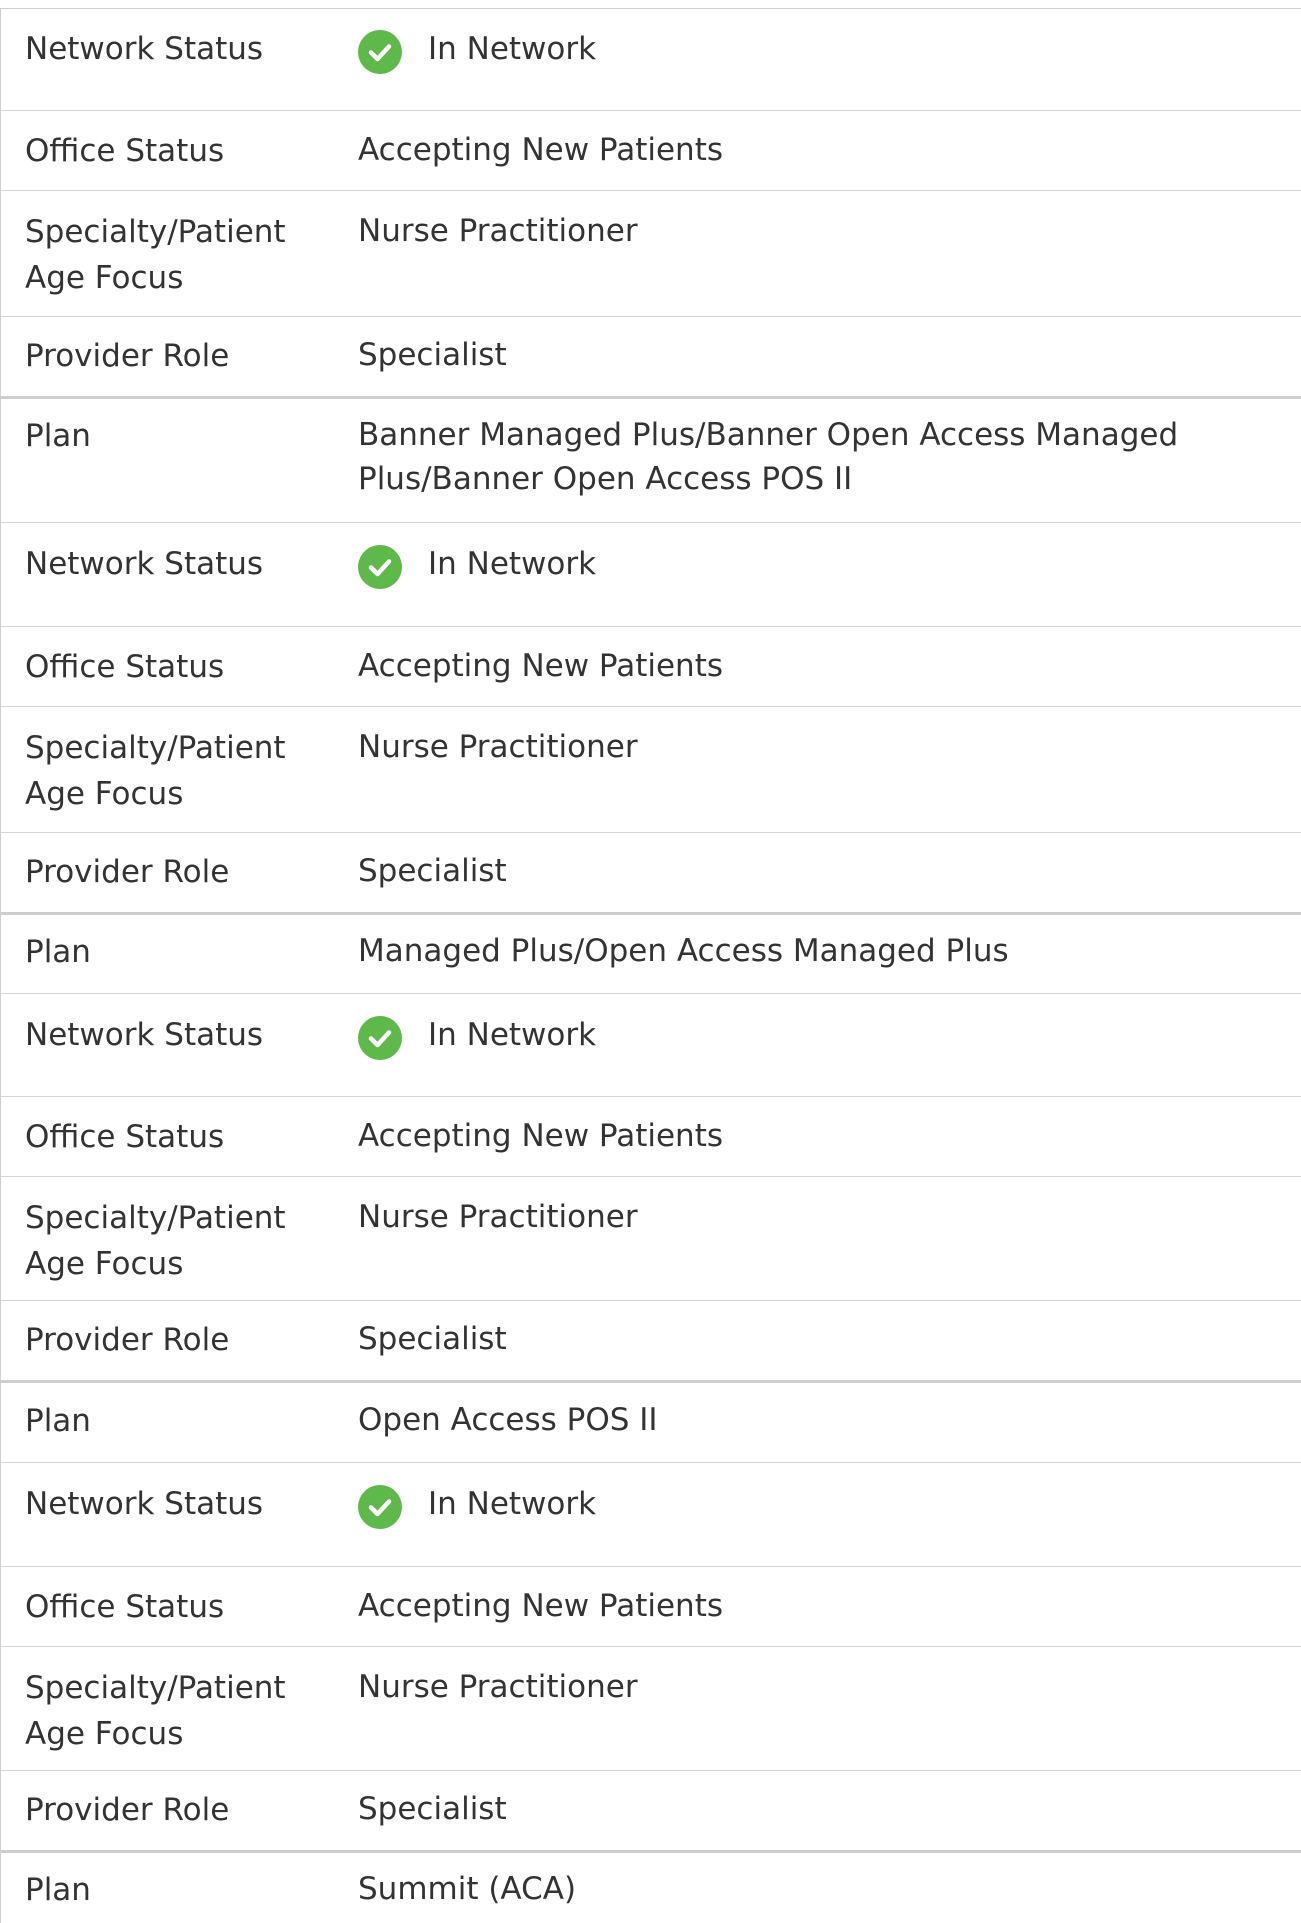 Image resolution: width=1301 pixels, height=1923 pixels. What do you see at coordinates (508, 1420) in the screenshot?
I see `plan-name: Open Access POS II` at bounding box center [508, 1420].